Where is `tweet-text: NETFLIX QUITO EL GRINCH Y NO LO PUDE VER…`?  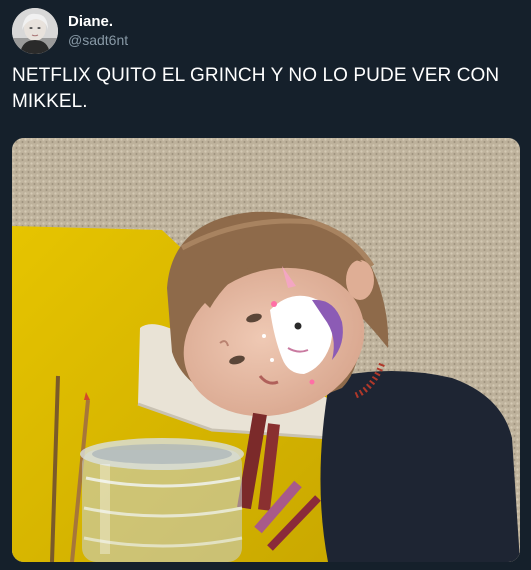 tweet-text: NETFLIX QUITO EL GRINCH Y NO LO PUDE VER… is located at coordinates (256, 88).